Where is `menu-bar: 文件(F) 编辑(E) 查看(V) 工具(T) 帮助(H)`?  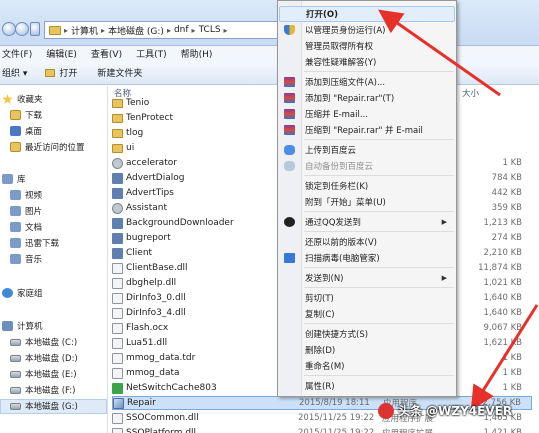
menu-bar: 文件(F) 编辑(E) 查看(V) 工具(T) 帮助(H) is located at coordinates (269, 53).